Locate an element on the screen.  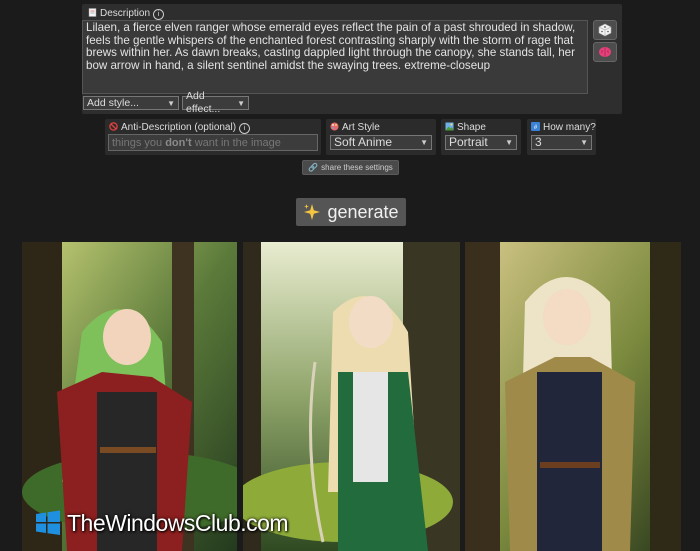
link-icon: 🔗 is located at coordinates (313, 167).